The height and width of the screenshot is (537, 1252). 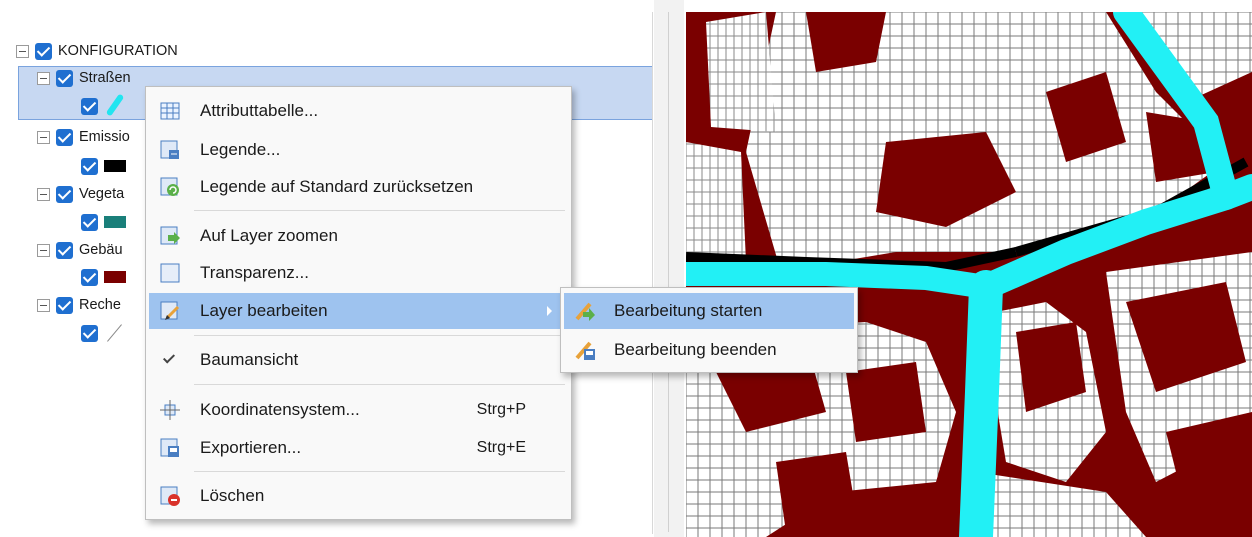 I want to click on menu-item-zoom-to-layer: Auf Layer zoomen, so click(x=358, y=236).